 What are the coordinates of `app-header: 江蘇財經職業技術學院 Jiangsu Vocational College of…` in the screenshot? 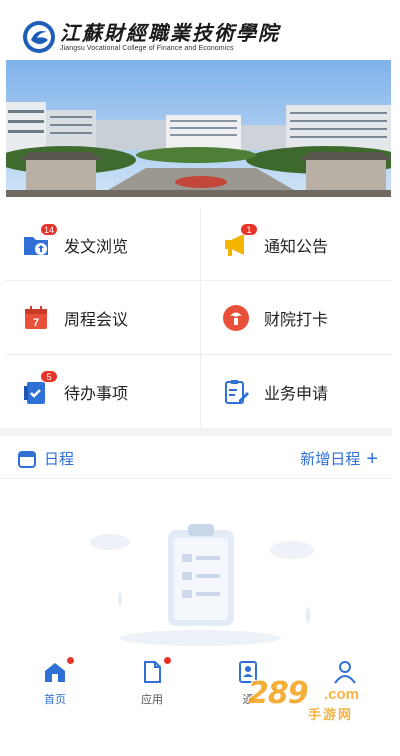 It's located at (200, 30).